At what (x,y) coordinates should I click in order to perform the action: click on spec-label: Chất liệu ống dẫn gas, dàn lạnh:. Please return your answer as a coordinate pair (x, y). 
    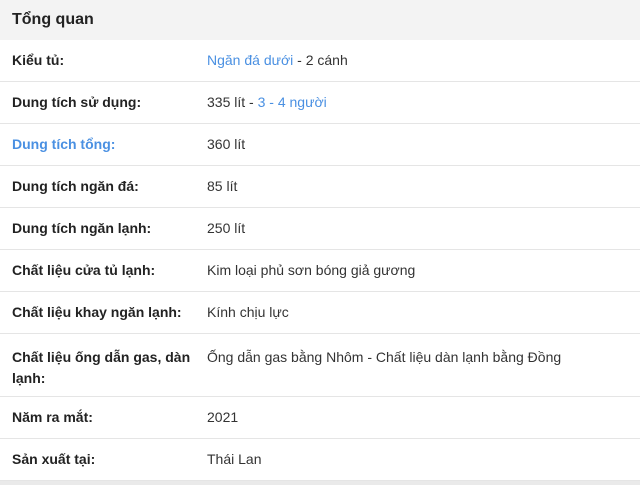
    Looking at the image, I should click on (101, 367).